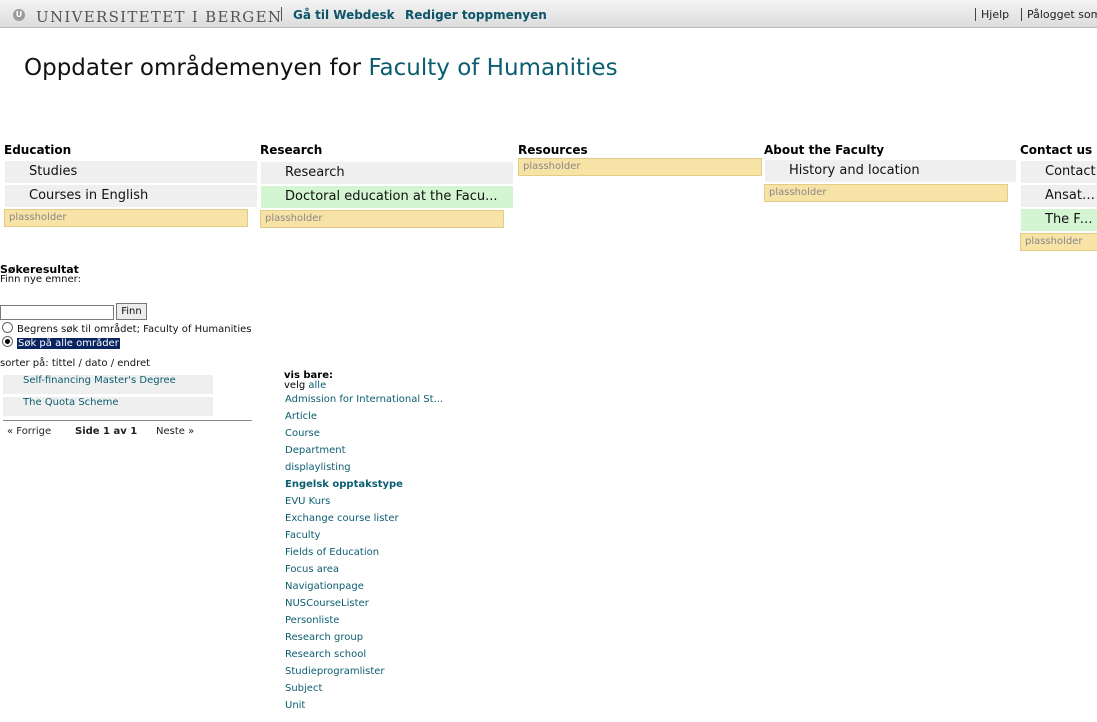 The height and width of the screenshot is (722, 1097). Describe the element at coordinates (7, 327) in the screenshot. I see `limit-to-area-radio` at that location.